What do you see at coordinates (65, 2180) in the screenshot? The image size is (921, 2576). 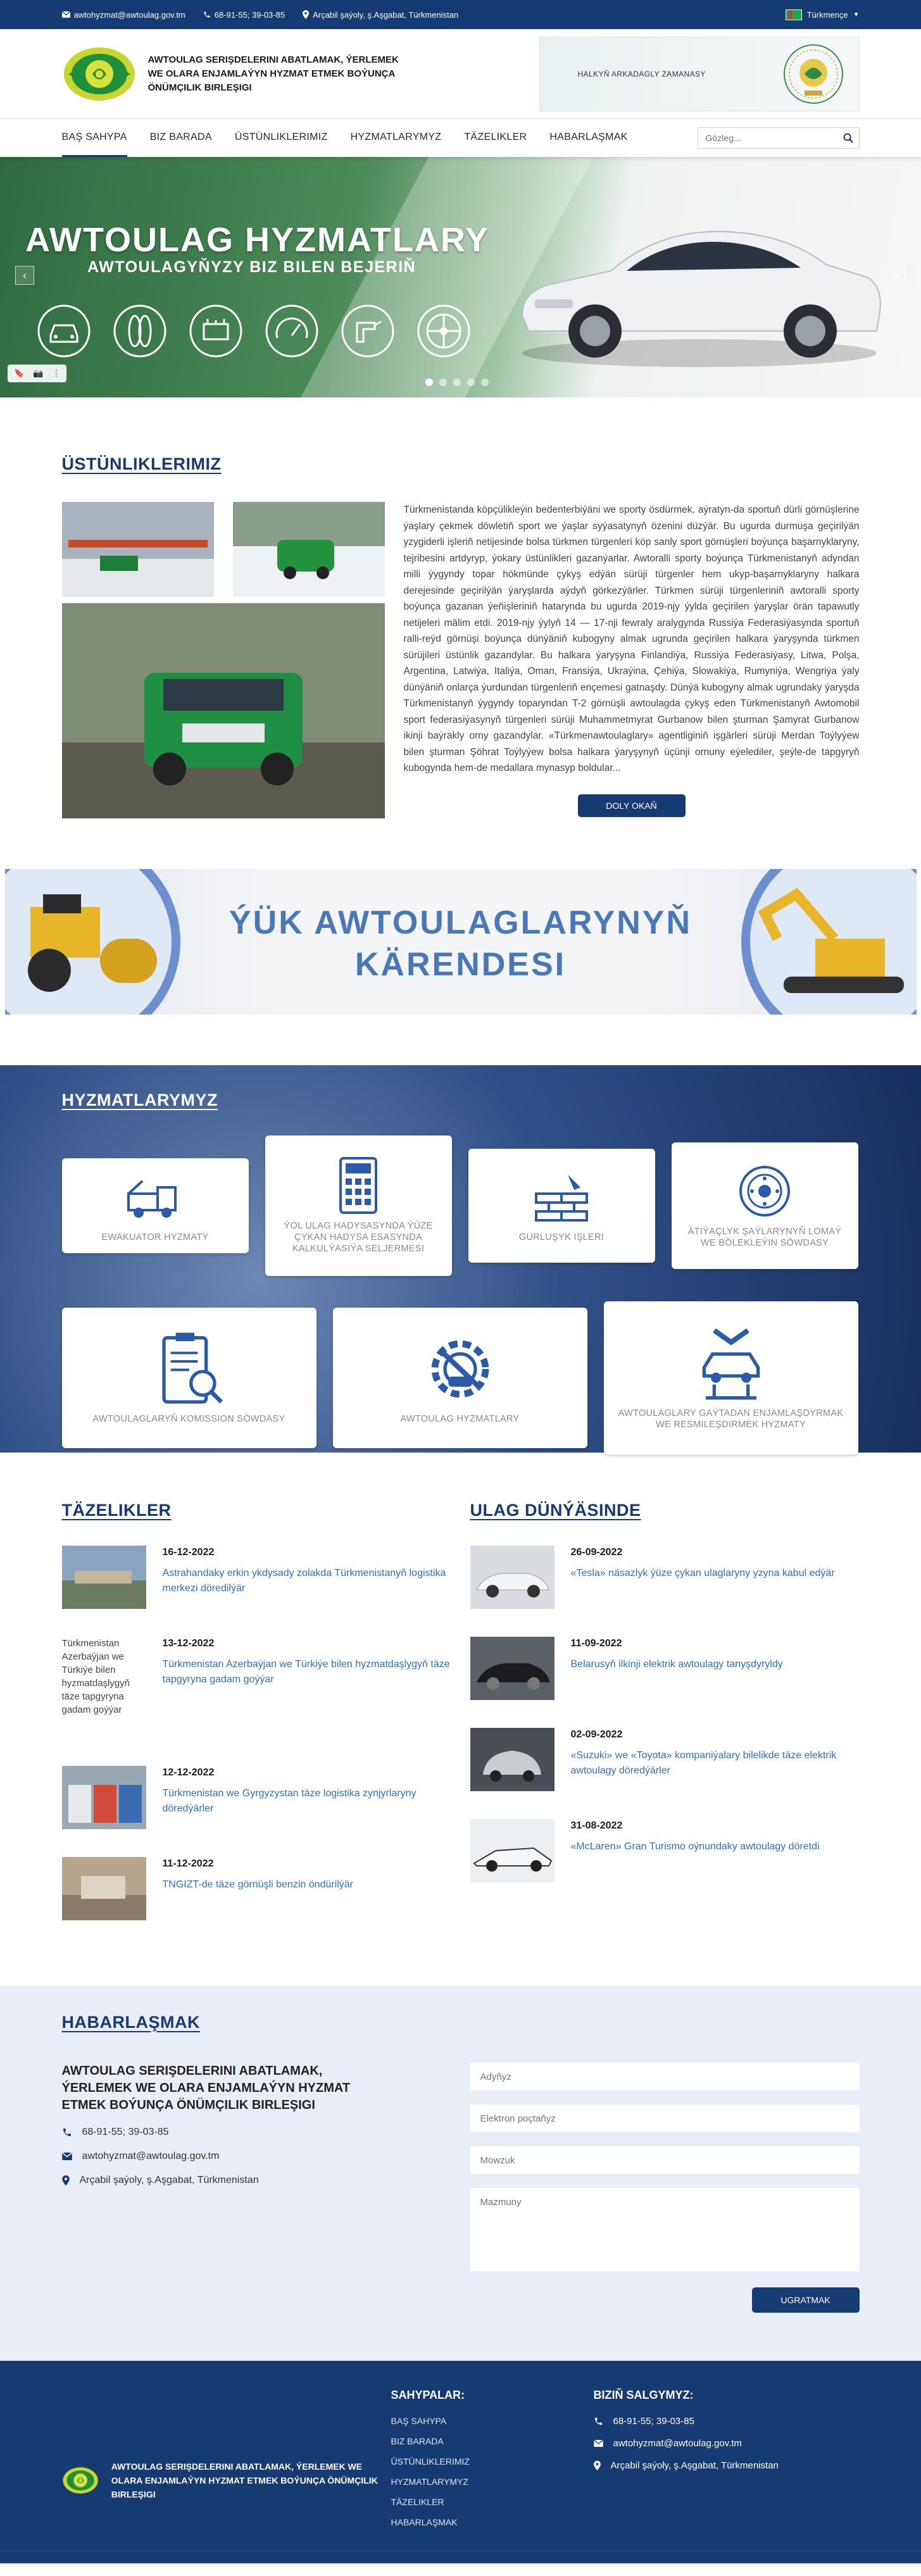 I see `map-pin-icon` at bounding box center [65, 2180].